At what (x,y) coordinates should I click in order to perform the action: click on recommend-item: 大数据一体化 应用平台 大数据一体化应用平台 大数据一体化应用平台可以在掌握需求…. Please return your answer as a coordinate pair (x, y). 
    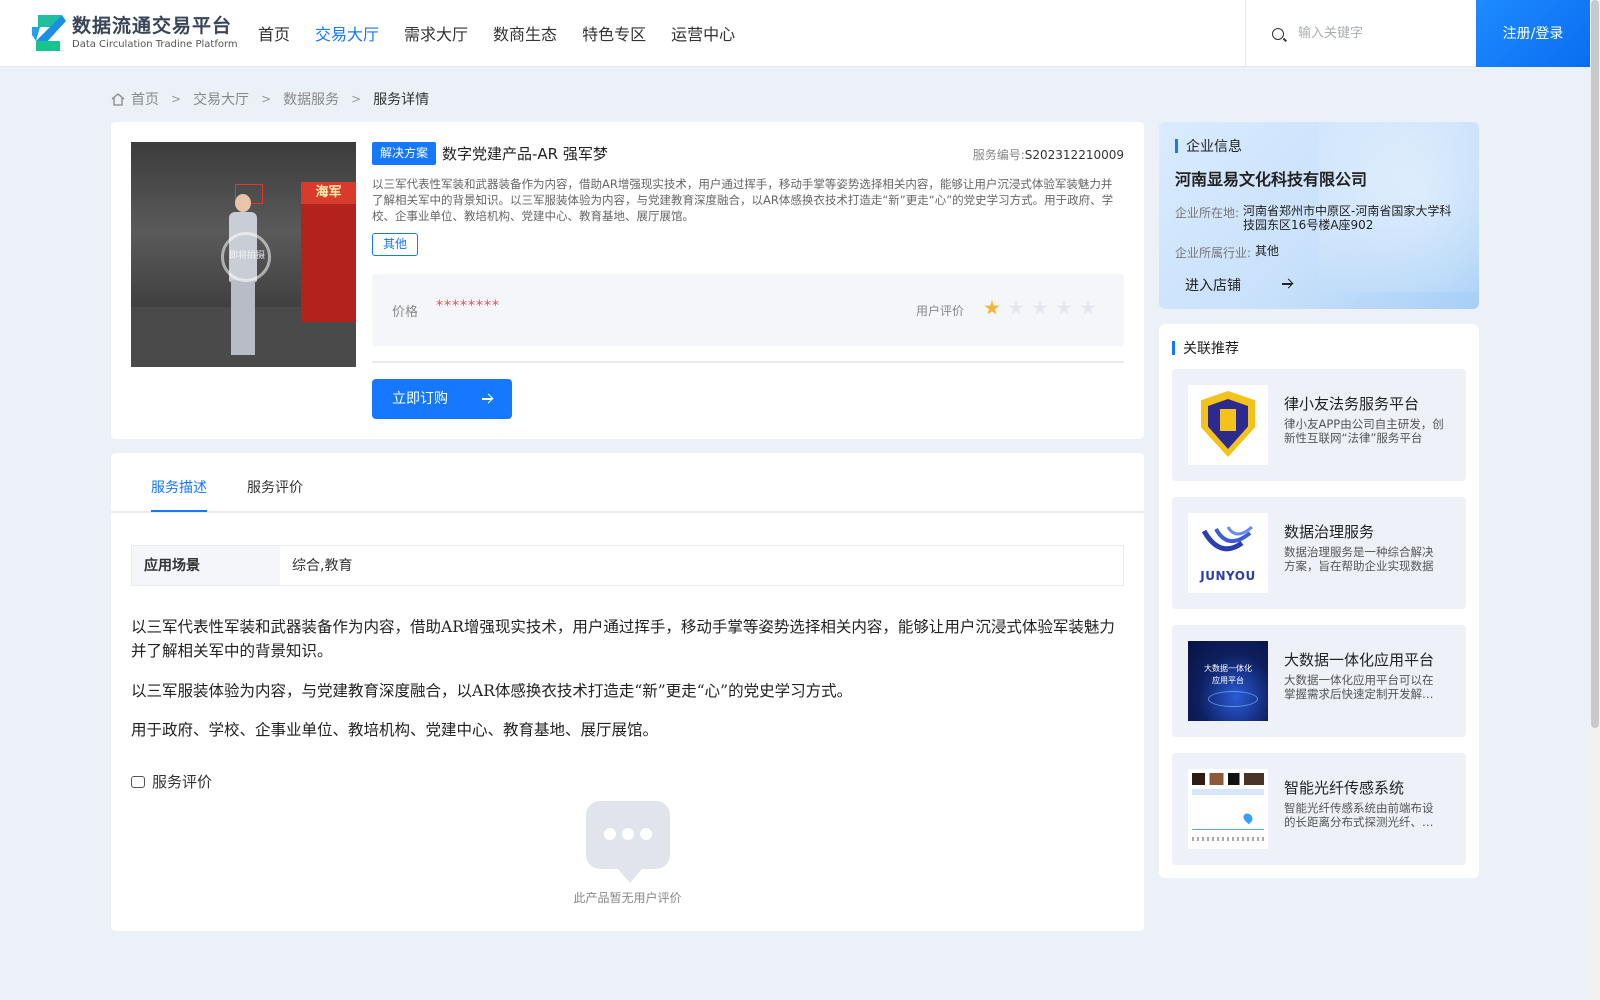
    Looking at the image, I should click on (1319, 681).